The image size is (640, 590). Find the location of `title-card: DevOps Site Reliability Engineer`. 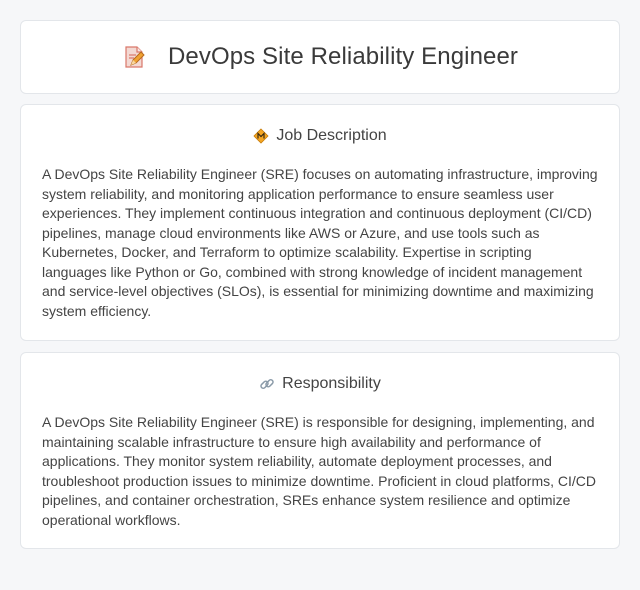

title-card: DevOps Site Reliability Engineer is located at coordinates (320, 57).